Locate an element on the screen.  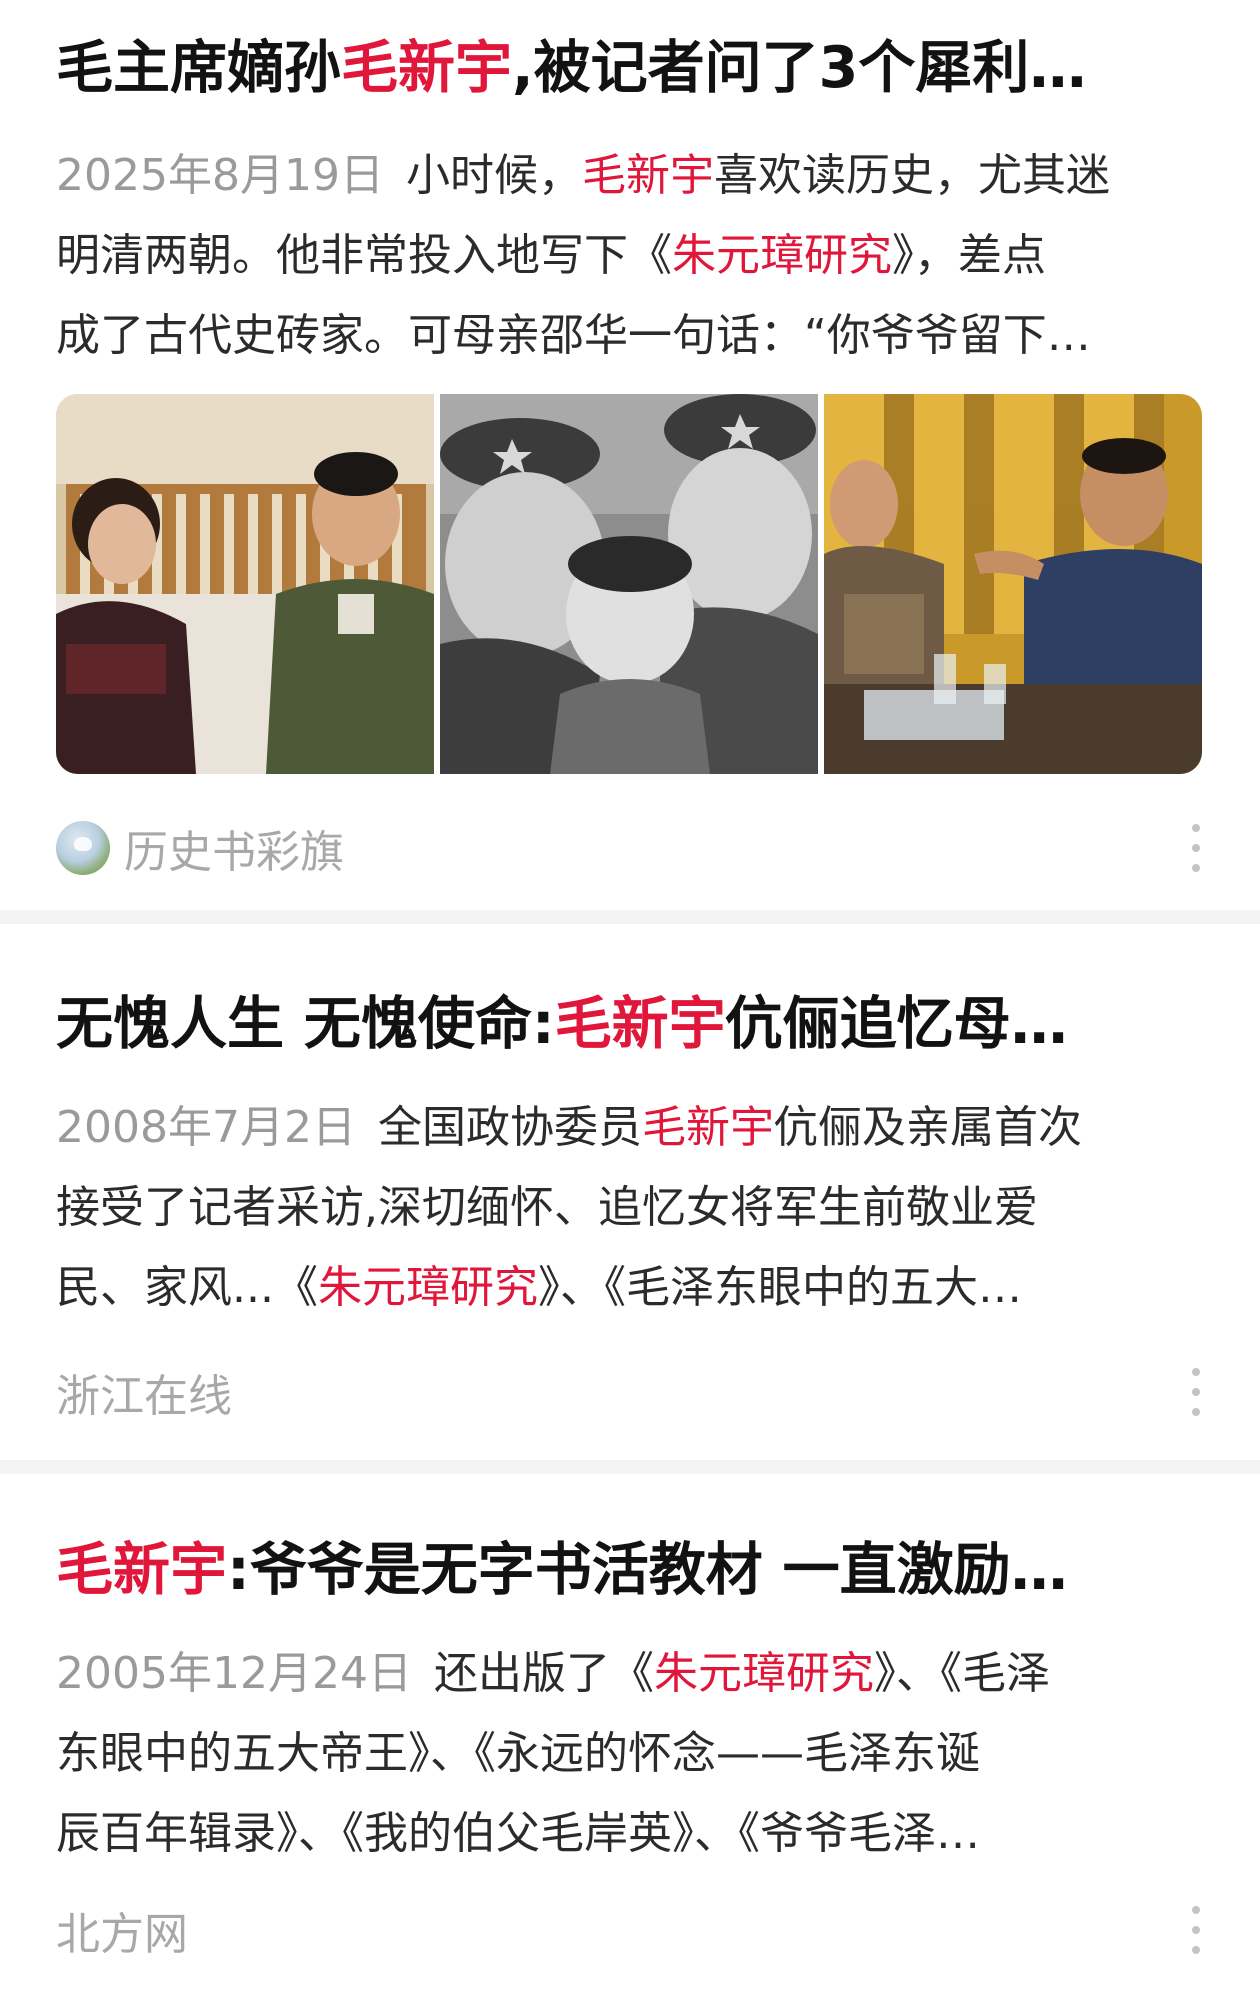
article-source-row: 浙江在线 is located at coordinates (631, 1392).